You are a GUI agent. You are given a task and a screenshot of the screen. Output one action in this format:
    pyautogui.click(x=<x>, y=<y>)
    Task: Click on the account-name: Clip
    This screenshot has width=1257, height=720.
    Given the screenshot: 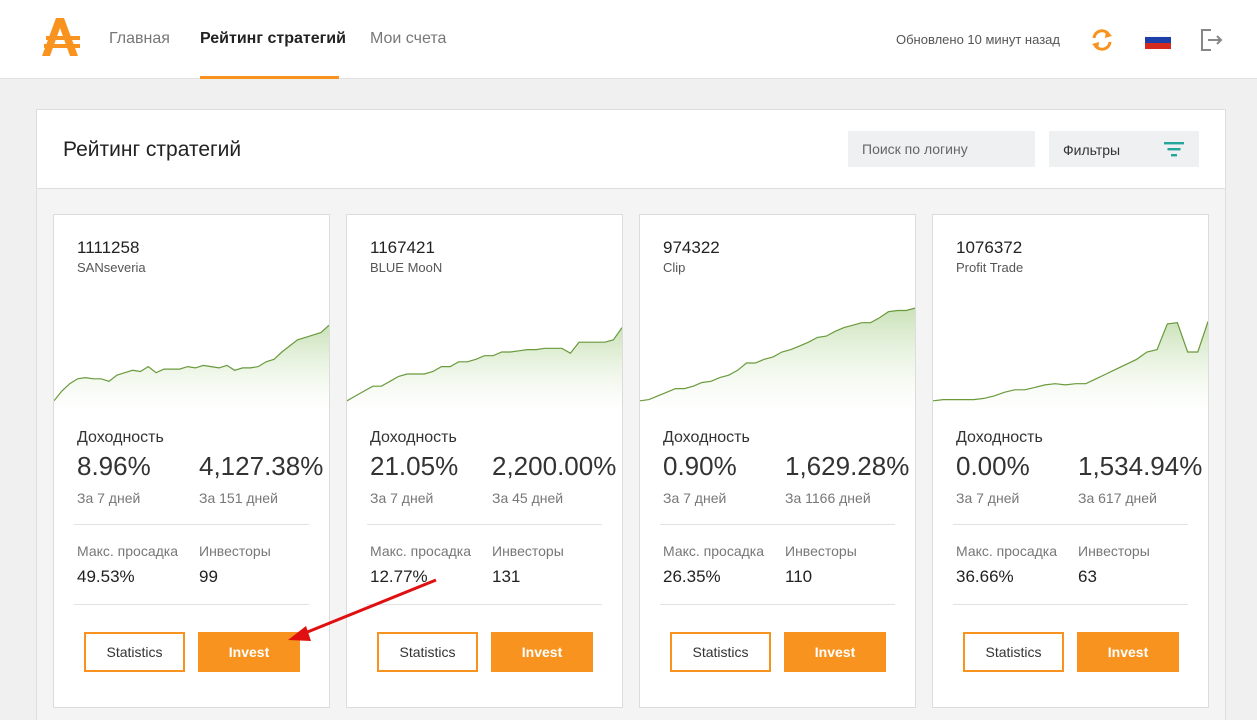 What is the action you would take?
    pyautogui.click(x=674, y=267)
    